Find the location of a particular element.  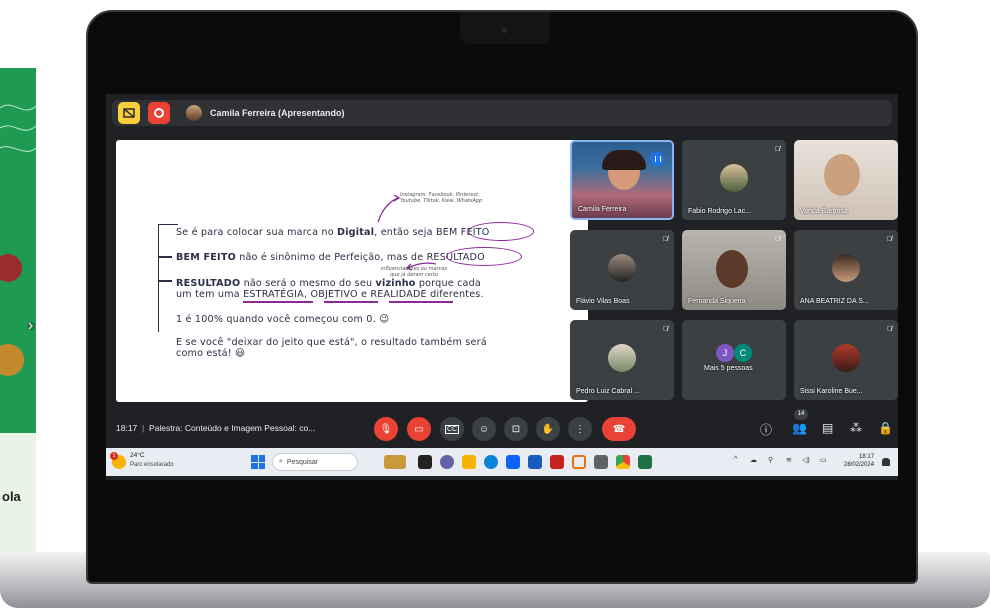

emoji-icon: ☺ is located at coordinates (484, 429).